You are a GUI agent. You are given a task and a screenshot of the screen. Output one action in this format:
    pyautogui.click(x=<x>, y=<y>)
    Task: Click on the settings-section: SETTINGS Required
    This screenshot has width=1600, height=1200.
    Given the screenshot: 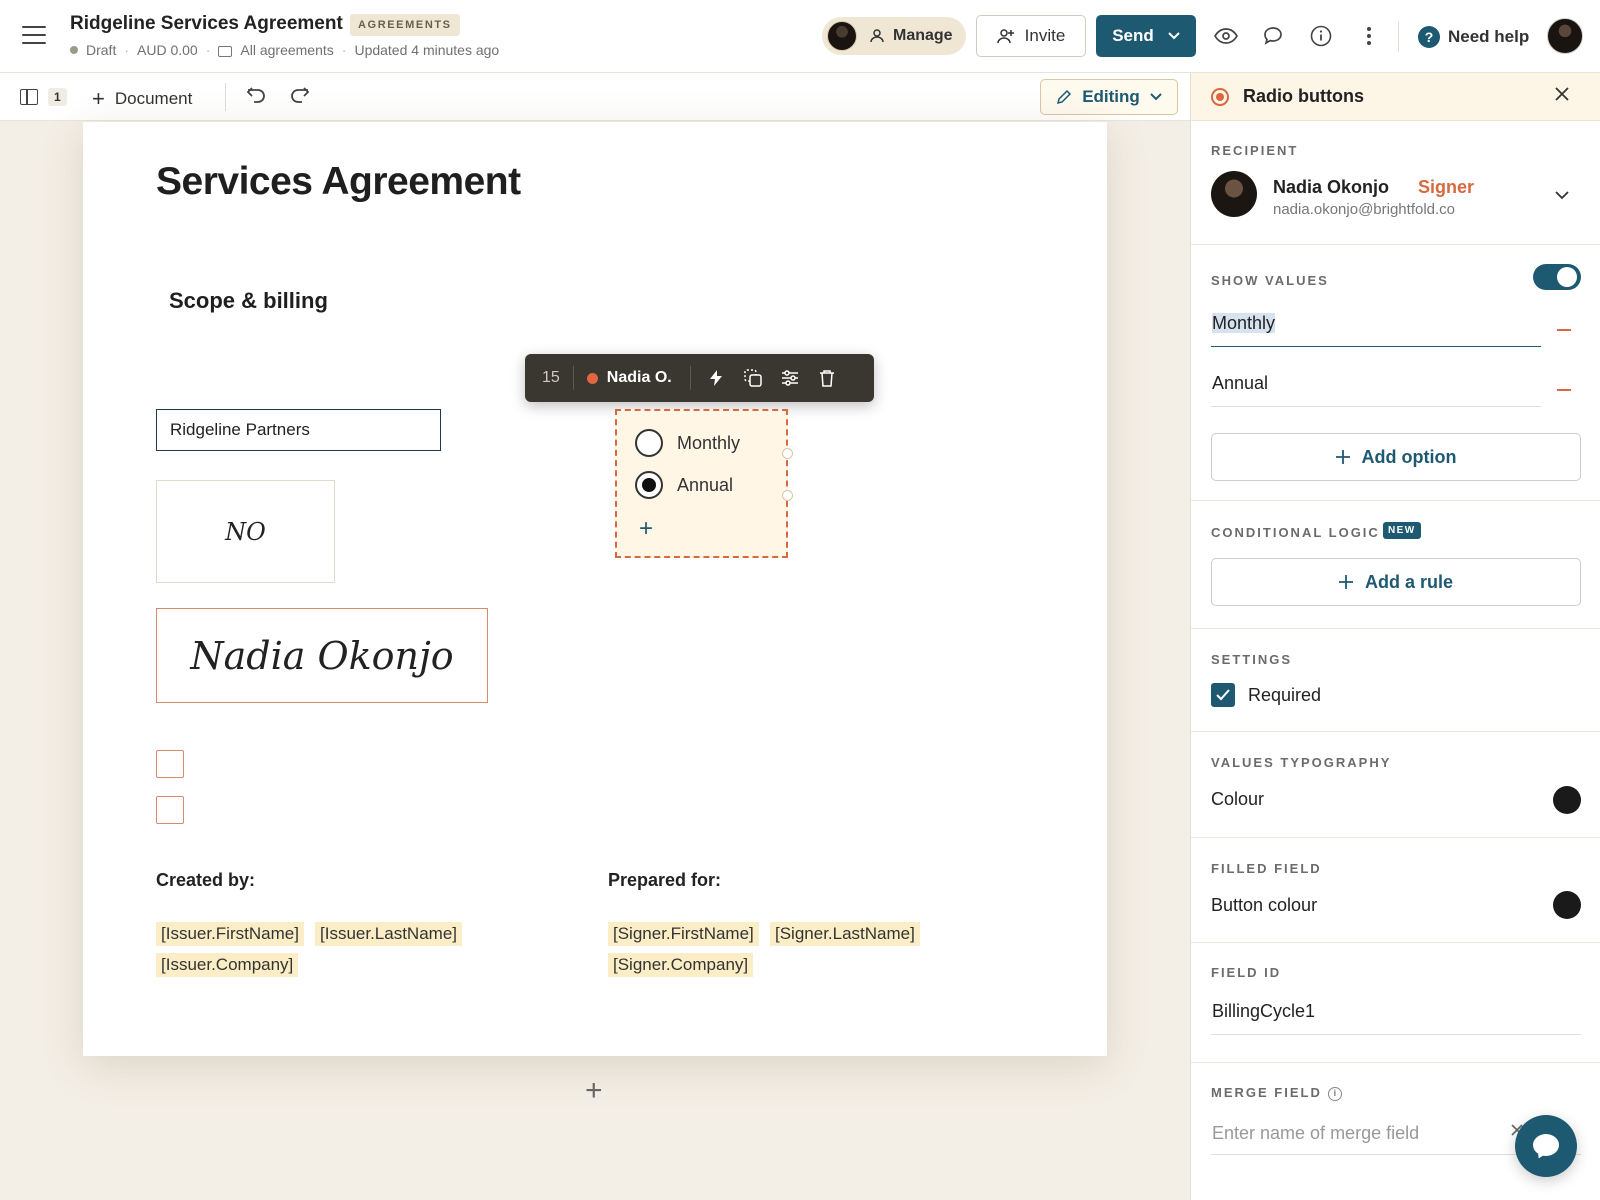 What is the action you would take?
    pyautogui.click(x=1395, y=680)
    